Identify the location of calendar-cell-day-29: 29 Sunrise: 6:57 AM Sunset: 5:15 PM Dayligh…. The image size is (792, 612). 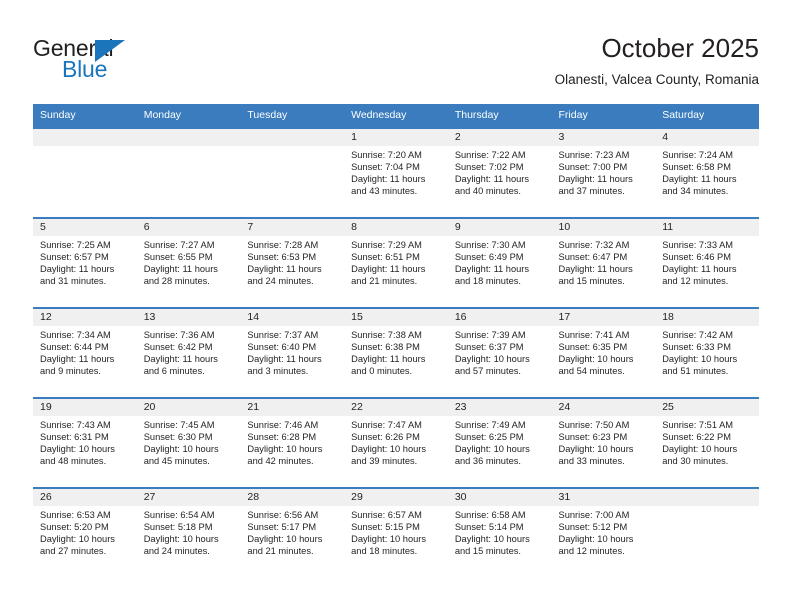
(396, 532).